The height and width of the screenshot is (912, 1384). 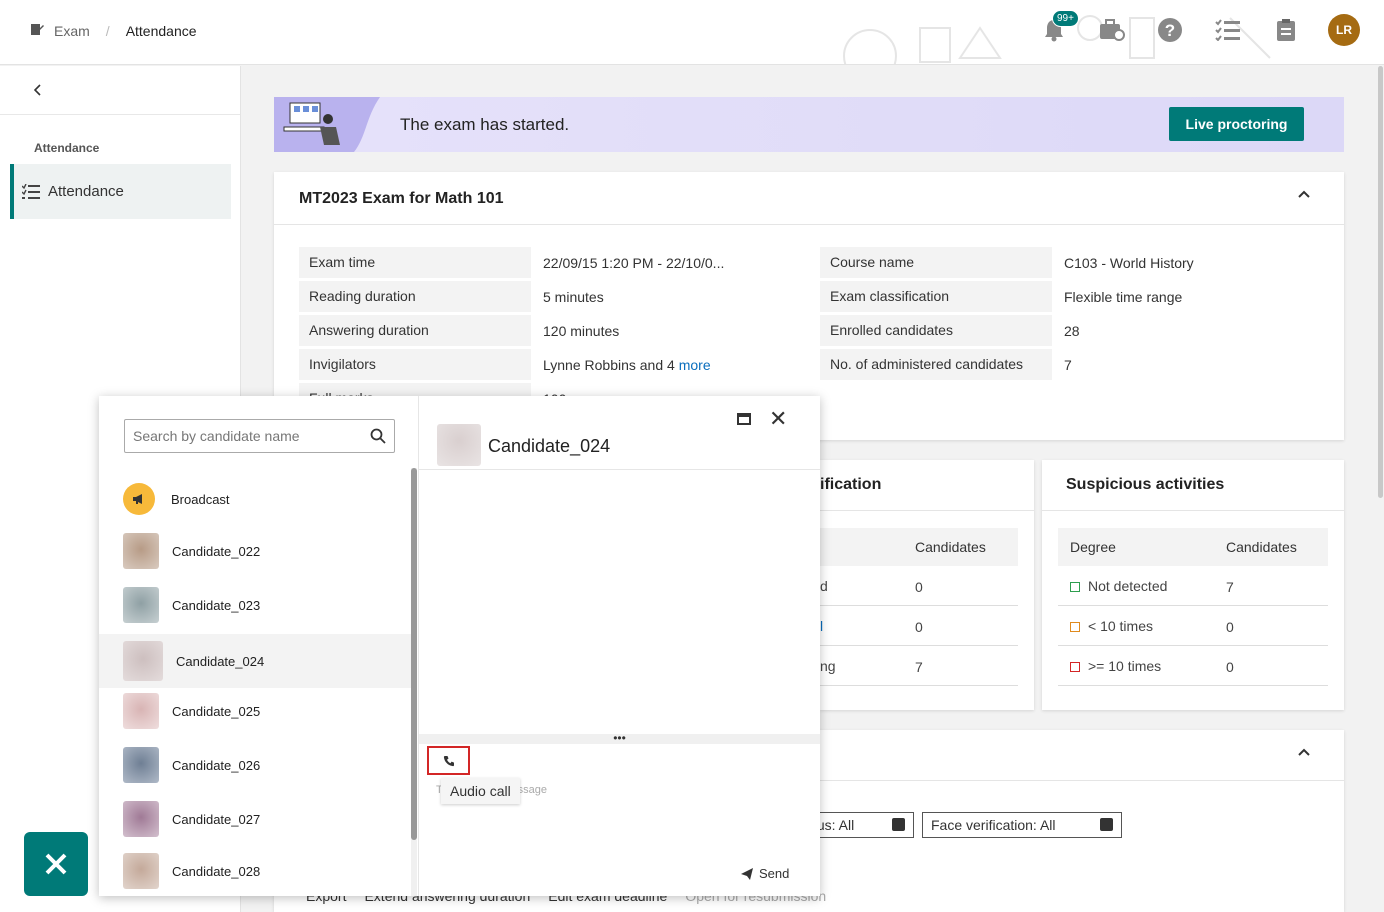 I want to click on candidate-search, so click(x=259, y=436).